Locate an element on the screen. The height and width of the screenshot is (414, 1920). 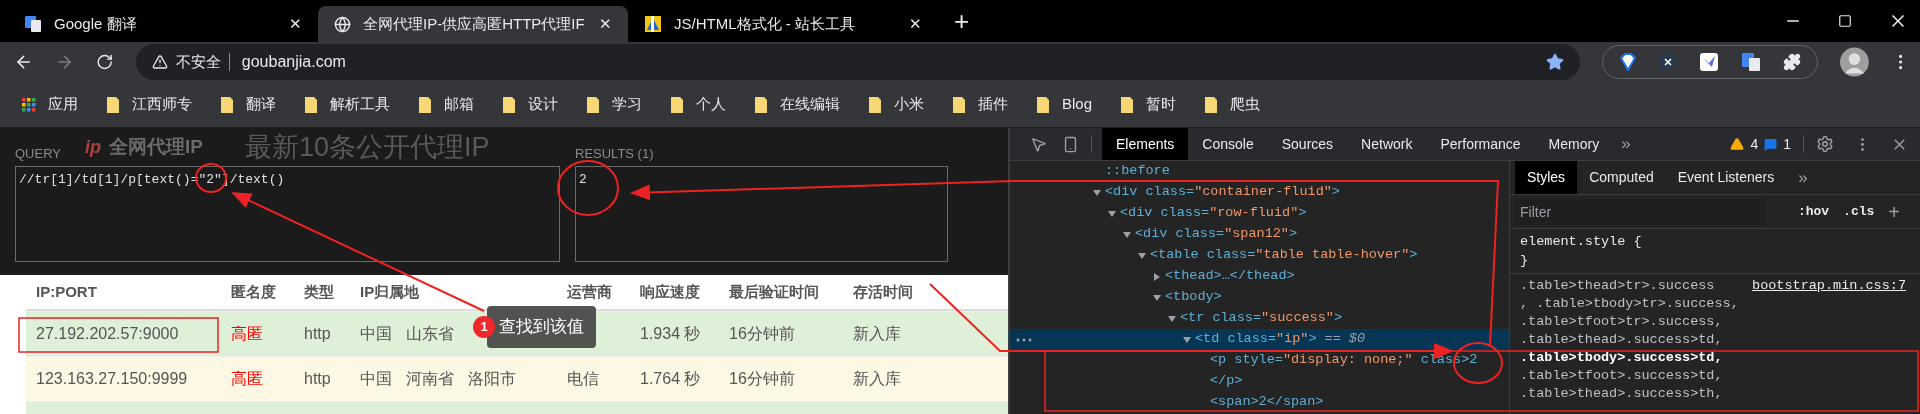
alive-cell-text: 新入库 is located at coordinates (877, 379).